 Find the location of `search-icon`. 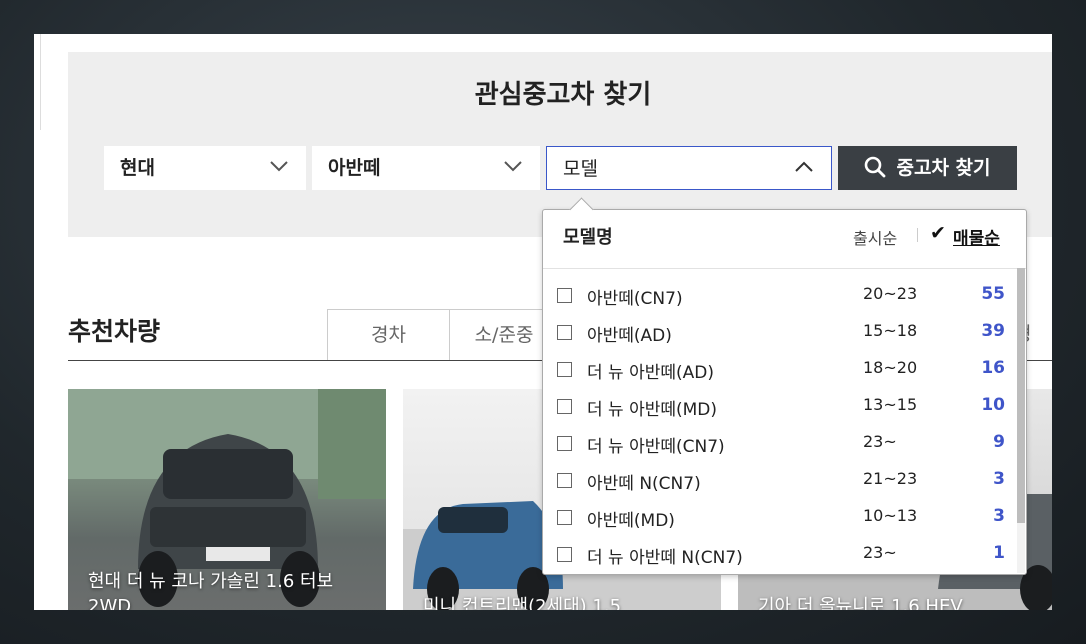

search-icon is located at coordinates (875, 166).